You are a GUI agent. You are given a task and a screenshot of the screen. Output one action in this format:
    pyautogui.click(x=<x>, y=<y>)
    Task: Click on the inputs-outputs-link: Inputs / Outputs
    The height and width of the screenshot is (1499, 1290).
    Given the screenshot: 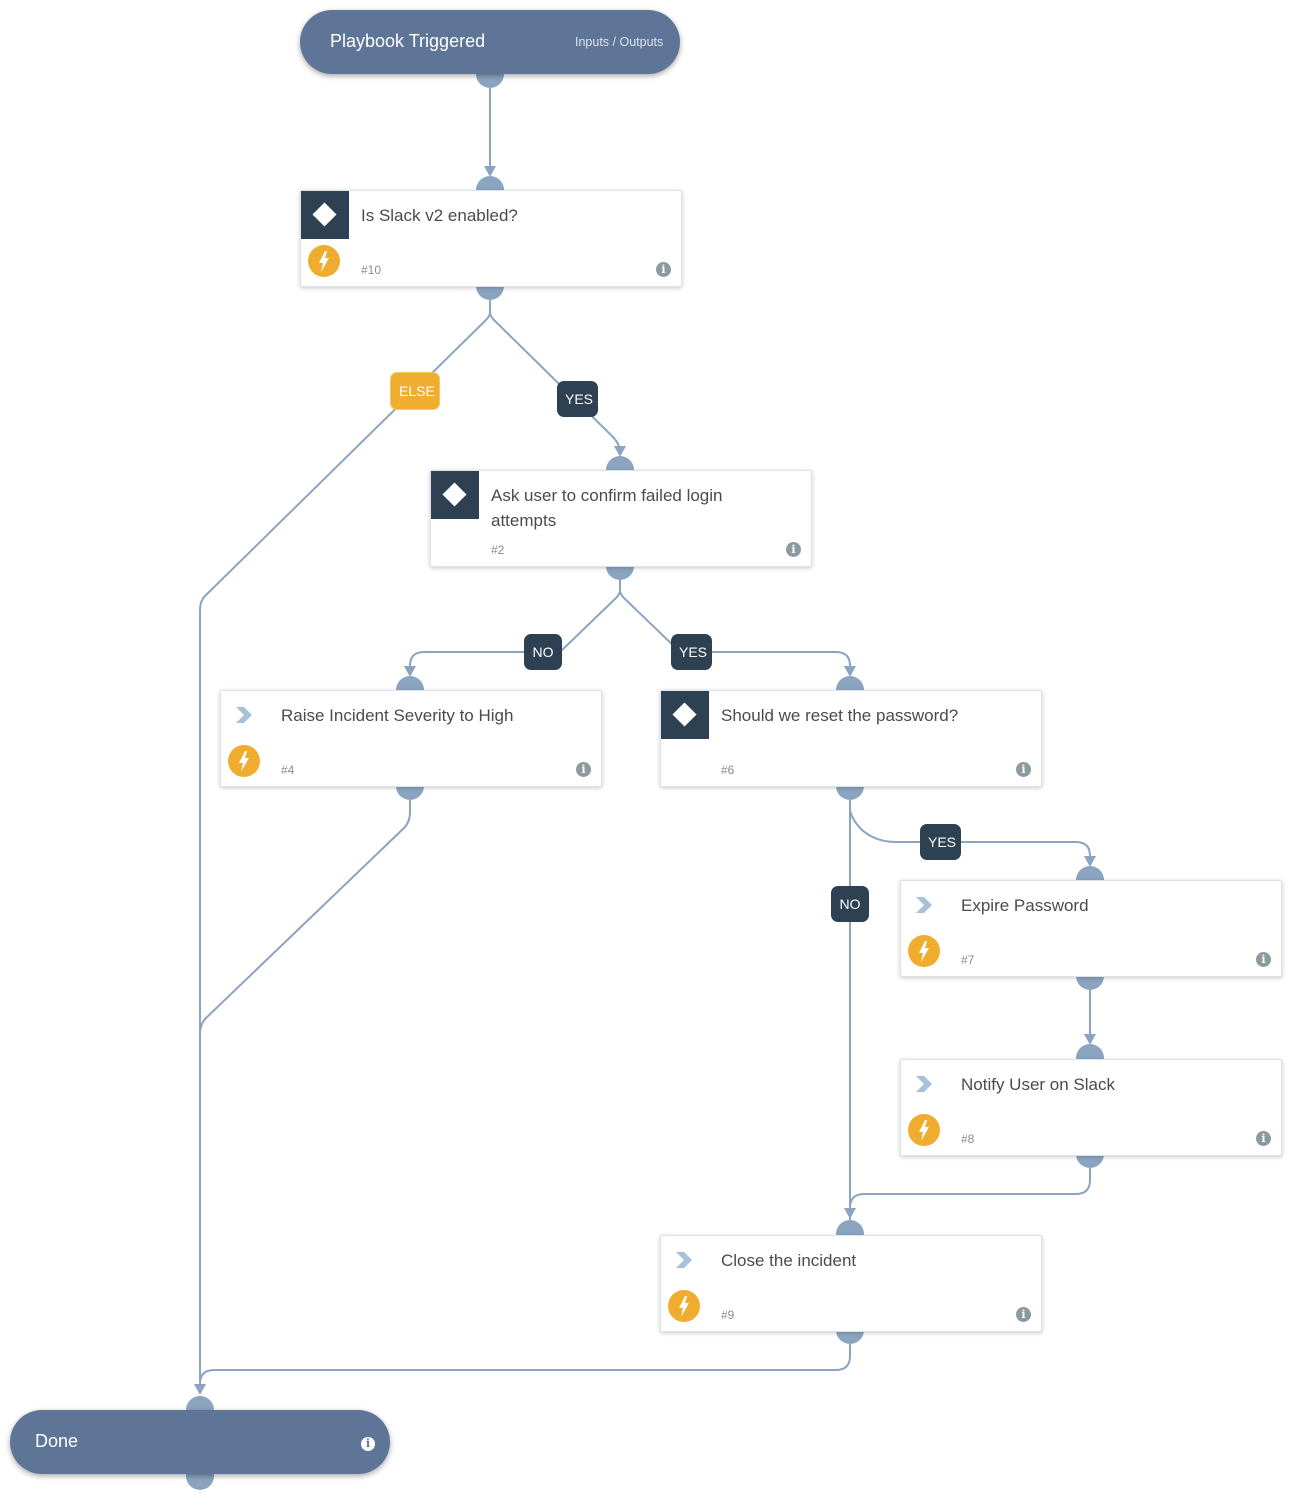 What is the action you would take?
    pyautogui.click(x=619, y=42)
    